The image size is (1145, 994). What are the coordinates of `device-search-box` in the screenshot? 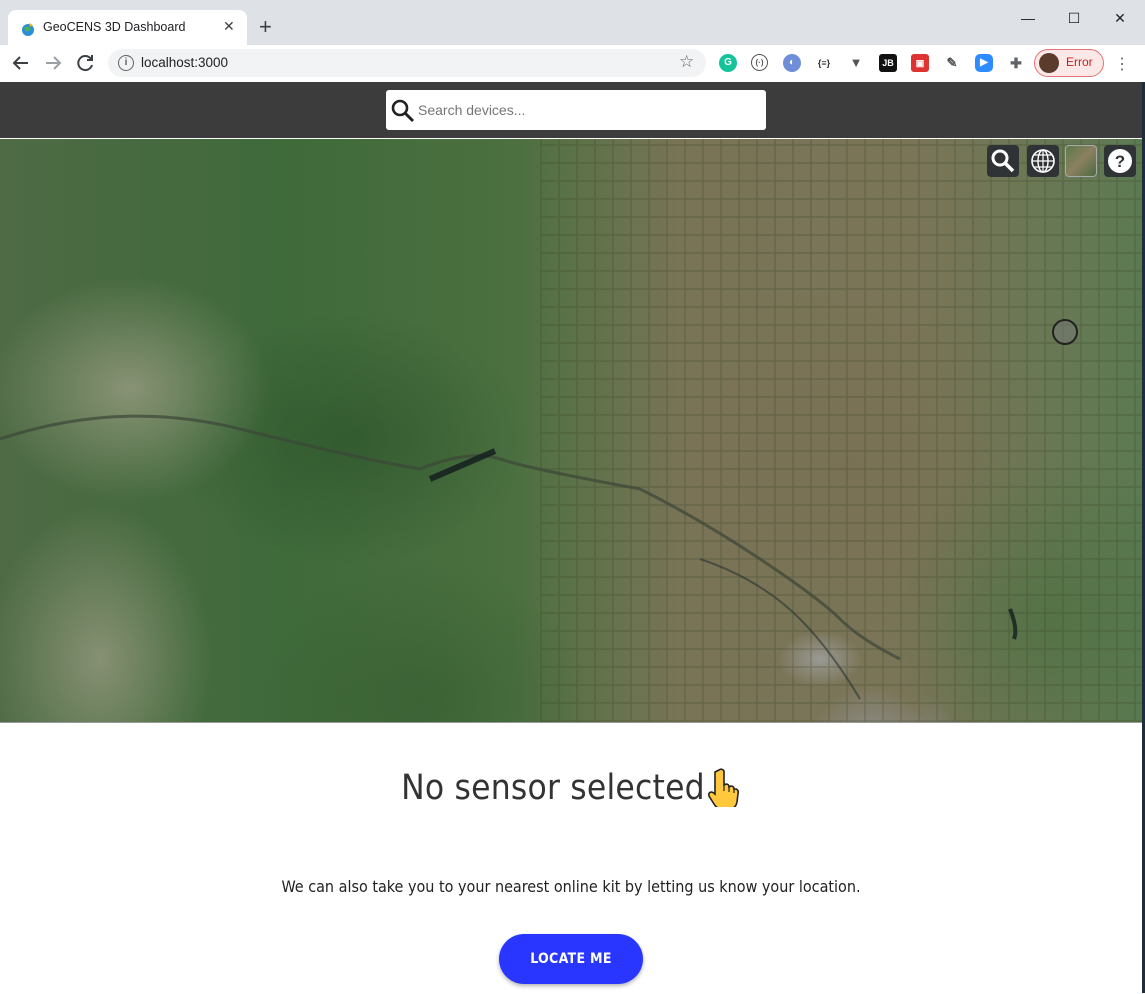 It's located at (576, 110).